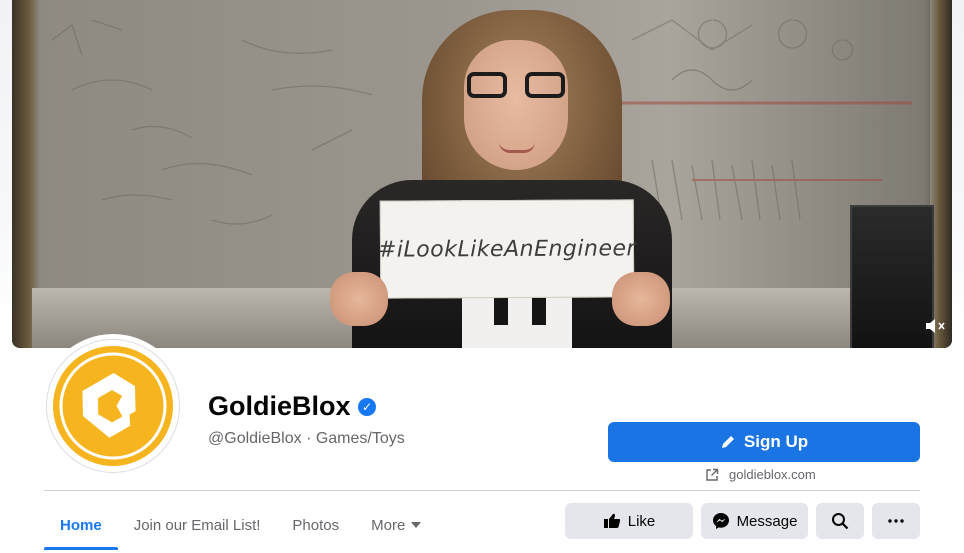 The width and height of the screenshot is (964, 553). I want to click on handheld-sign: #iLookLikeAnEngineer, so click(507, 249).